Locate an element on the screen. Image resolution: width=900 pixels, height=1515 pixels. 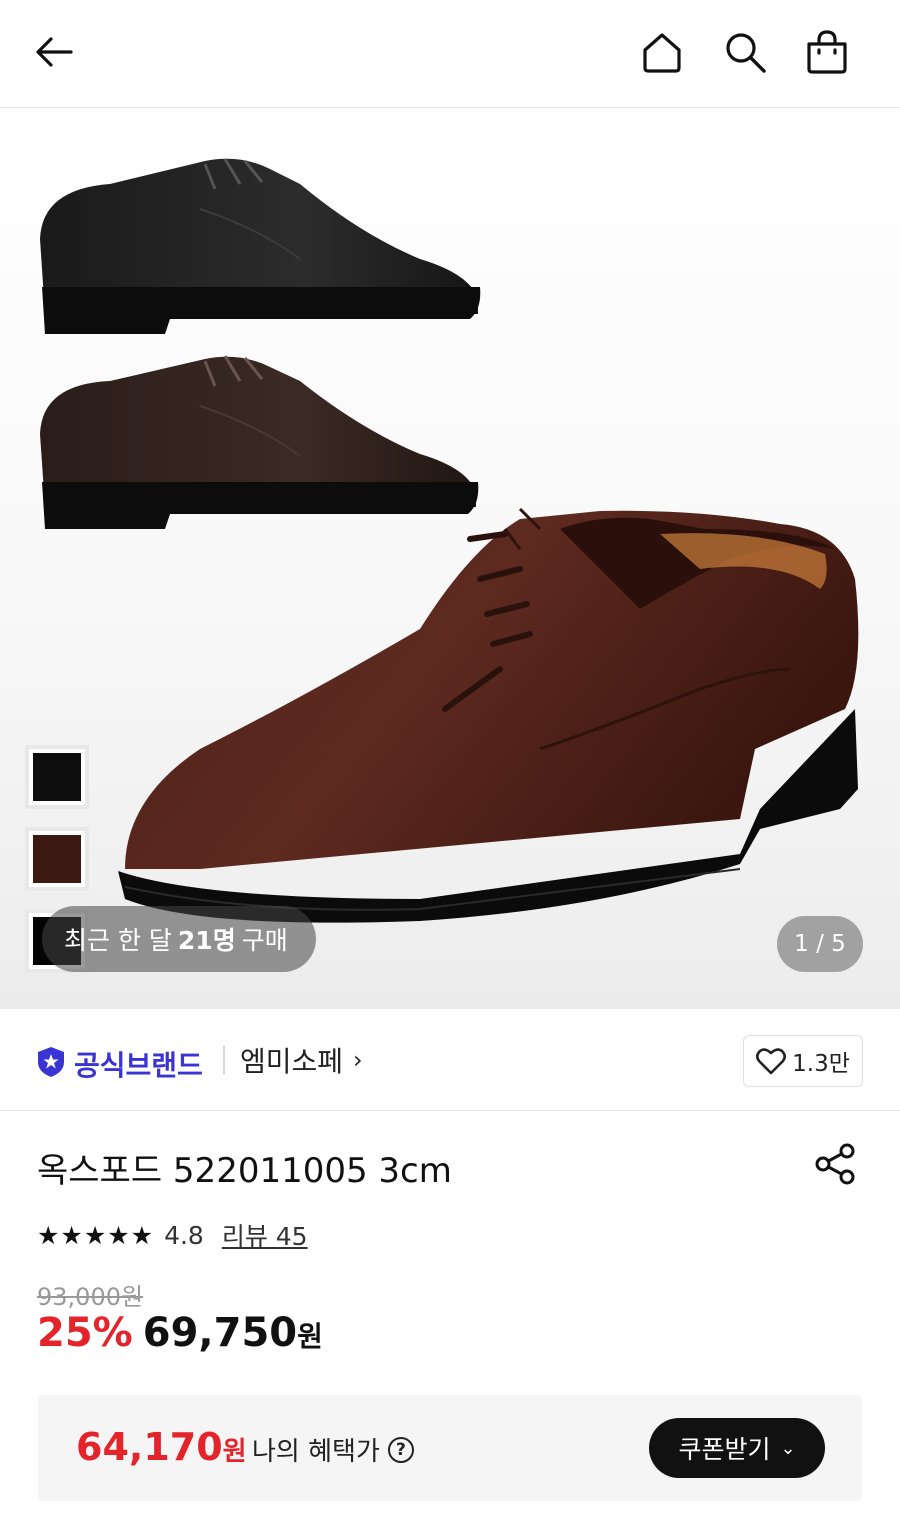
benefit-label: 나의 혜택가 is located at coordinates (316, 1452).